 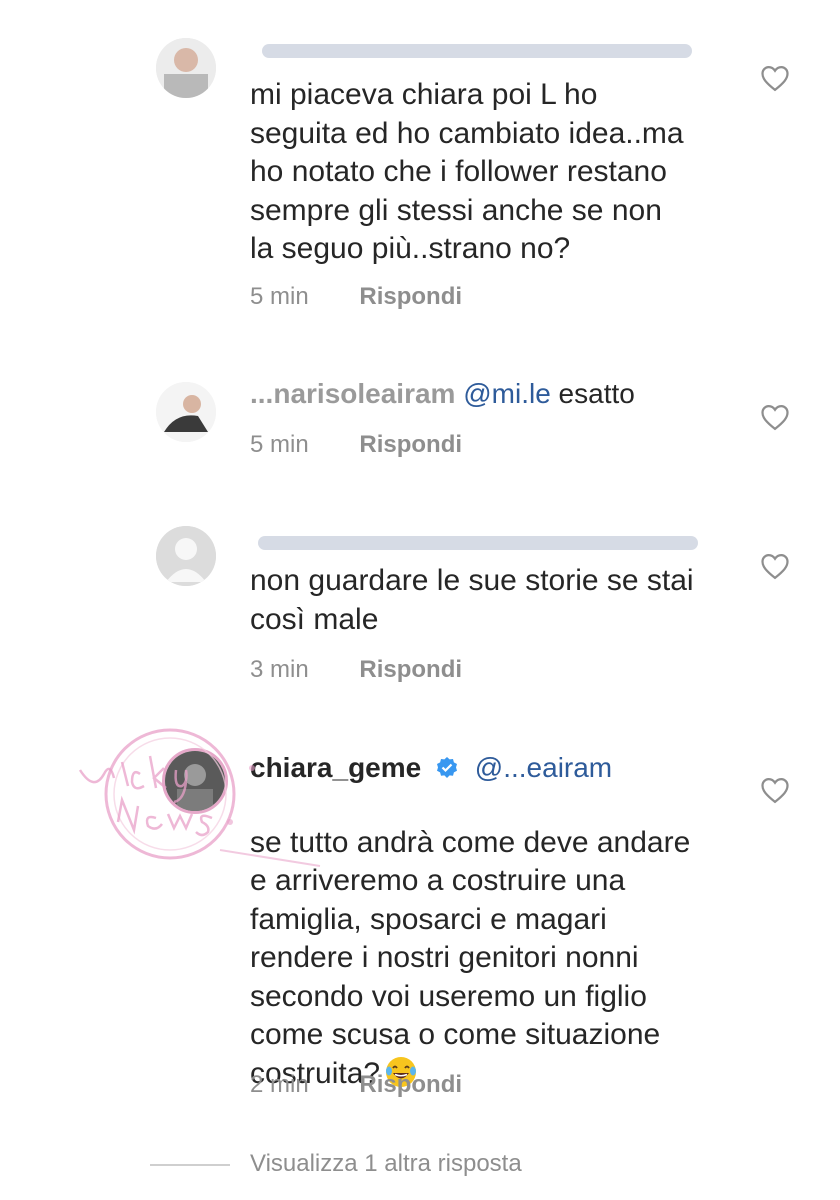 What do you see at coordinates (279, 669) in the screenshot?
I see `comment-time: 3 min` at bounding box center [279, 669].